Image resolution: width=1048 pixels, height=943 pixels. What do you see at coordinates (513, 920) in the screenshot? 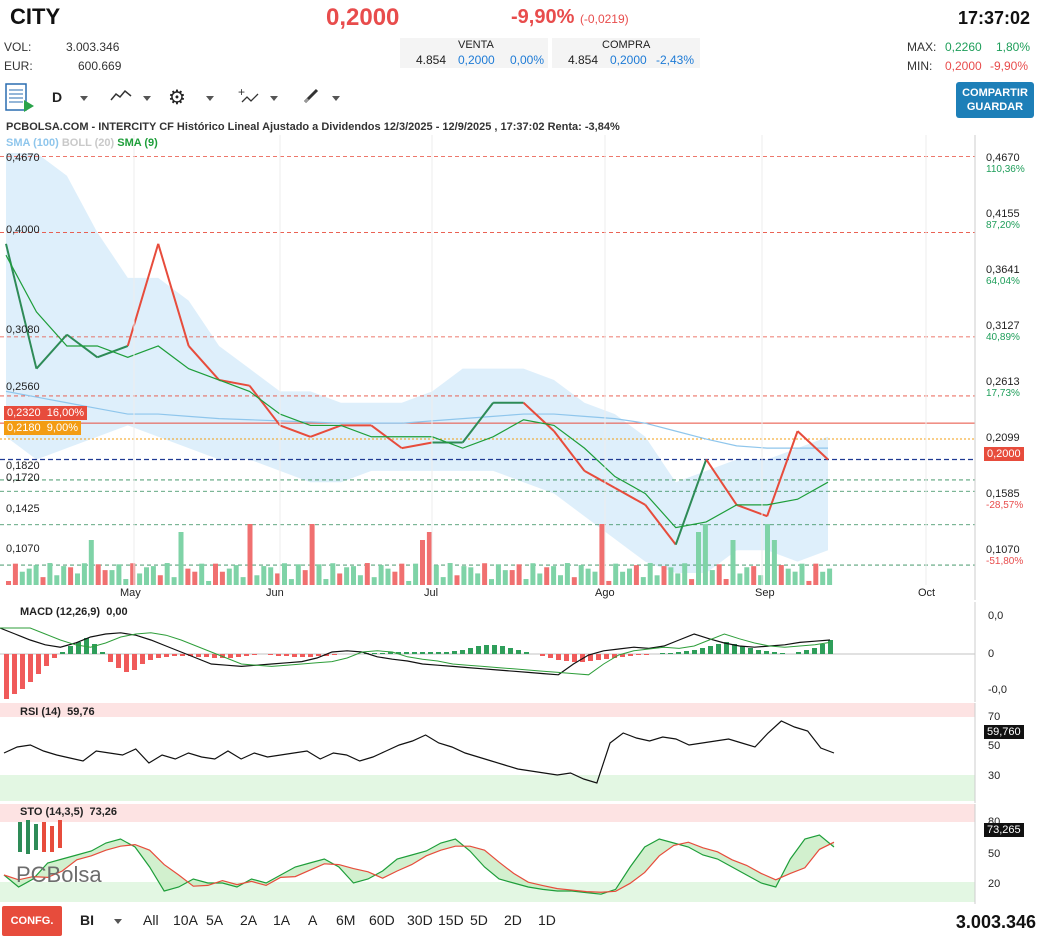
I see `range-button-2d: 2D` at bounding box center [513, 920].